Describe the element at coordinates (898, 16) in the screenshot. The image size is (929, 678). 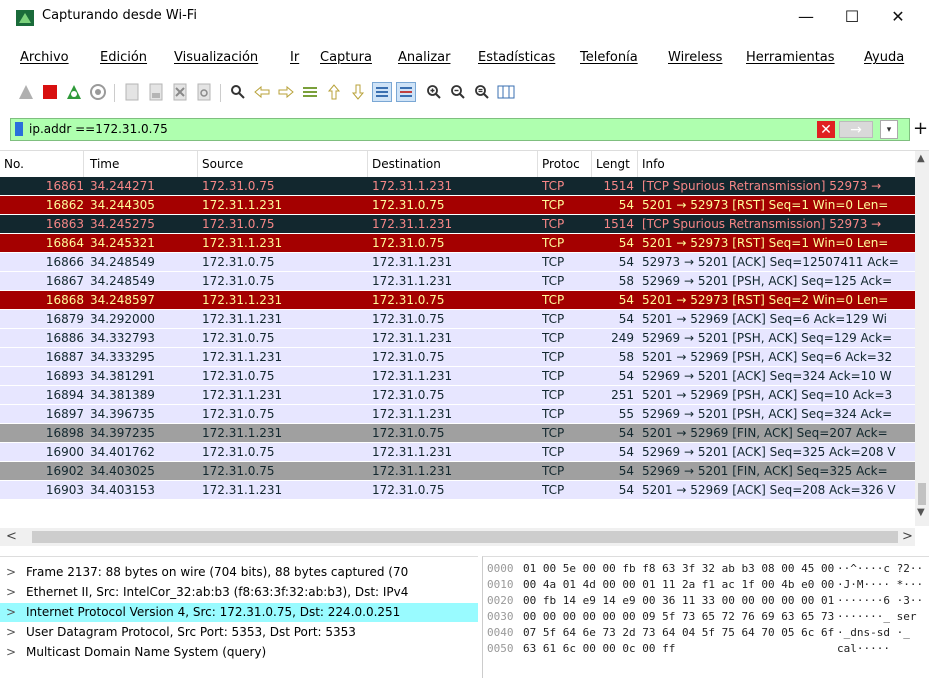
I see `close-window-button: ✕` at that location.